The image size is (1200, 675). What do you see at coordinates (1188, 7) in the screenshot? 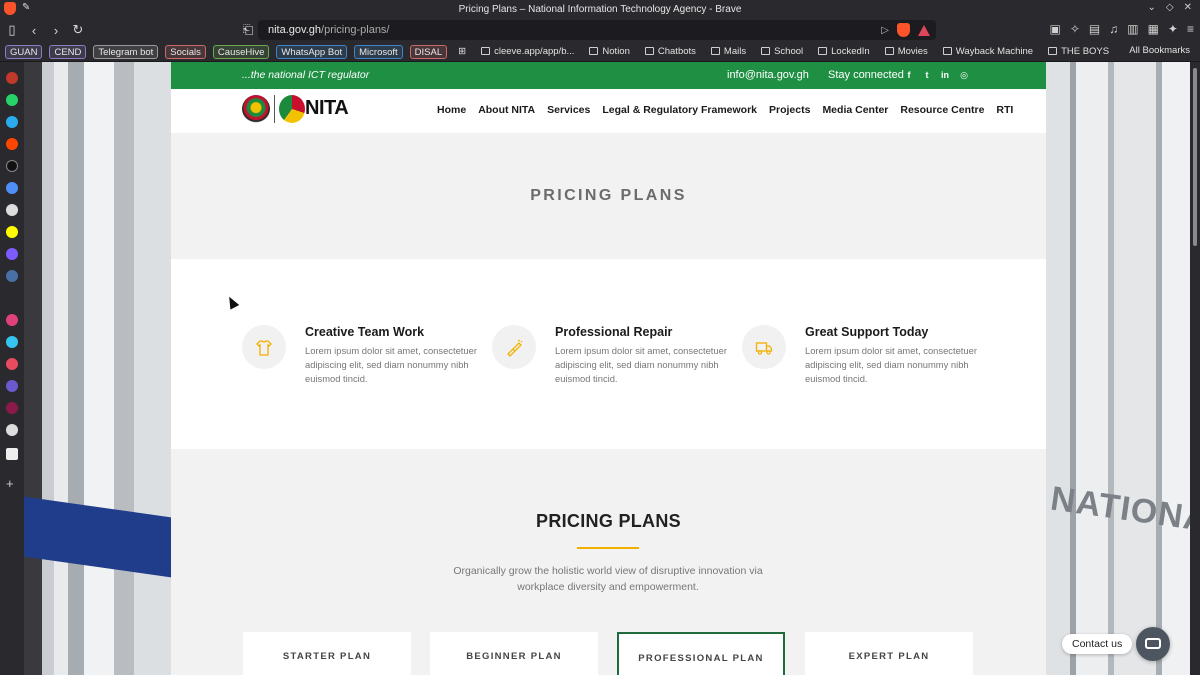
I see `close-icon: ✕` at bounding box center [1188, 7].